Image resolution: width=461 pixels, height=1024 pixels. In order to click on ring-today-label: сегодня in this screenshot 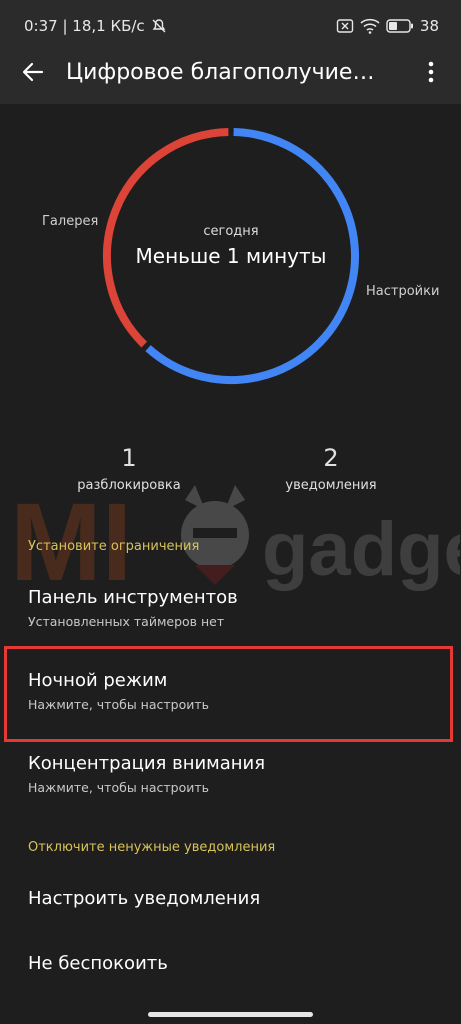, I will do `click(231, 231)`.